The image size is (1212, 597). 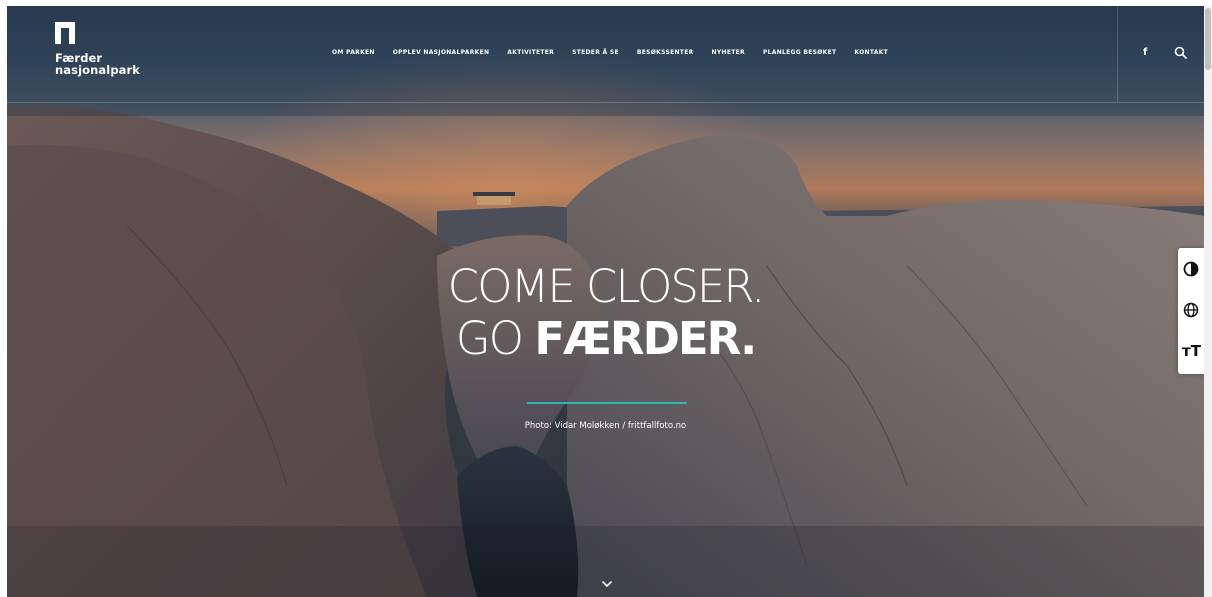 What do you see at coordinates (1180, 52) in the screenshot?
I see `search-icon` at bounding box center [1180, 52].